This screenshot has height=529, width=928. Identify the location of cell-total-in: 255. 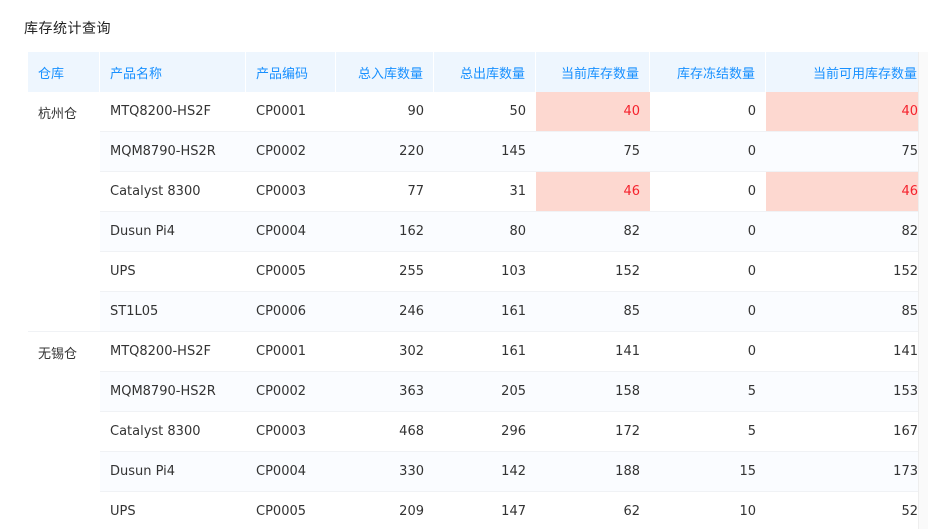
(385, 272).